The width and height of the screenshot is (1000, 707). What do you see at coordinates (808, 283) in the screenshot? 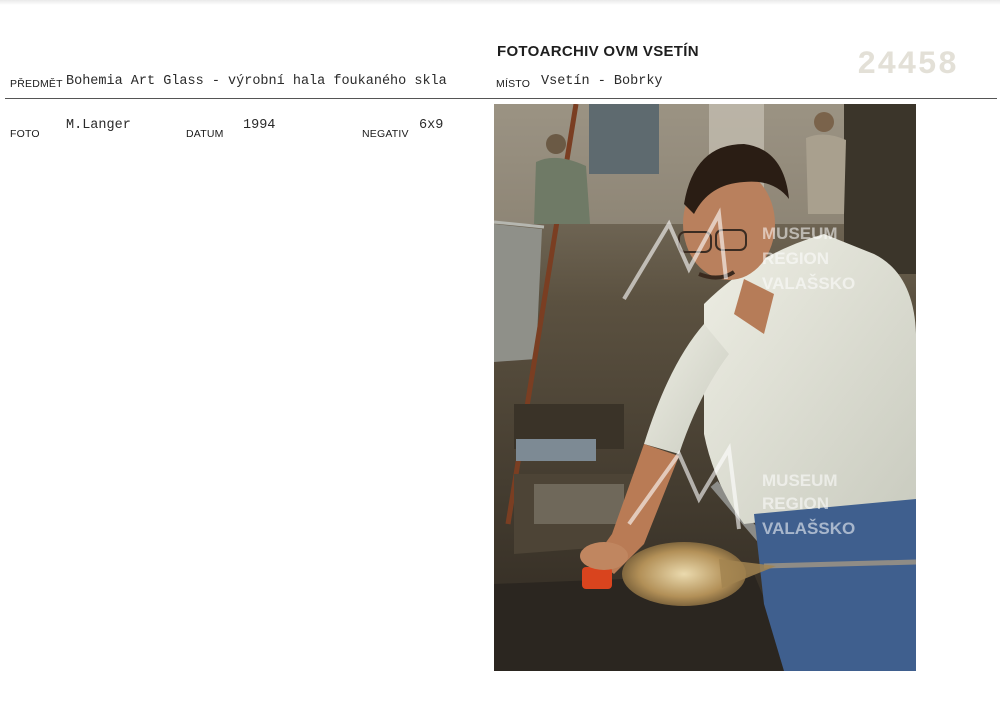
I see `watermark-text-3: VALAŠSKO` at bounding box center [808, 283].